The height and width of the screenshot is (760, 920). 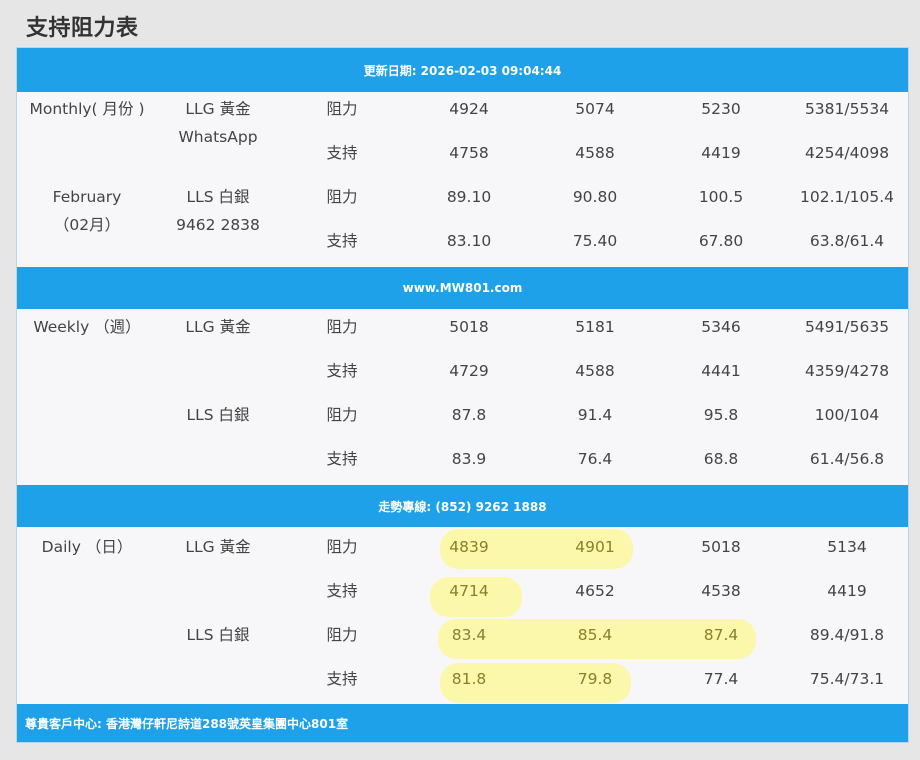 What do you see at coordinates (469, 415) in the screenshot?
I see `value-cell: 87.8` at bounding box center [469, 415].